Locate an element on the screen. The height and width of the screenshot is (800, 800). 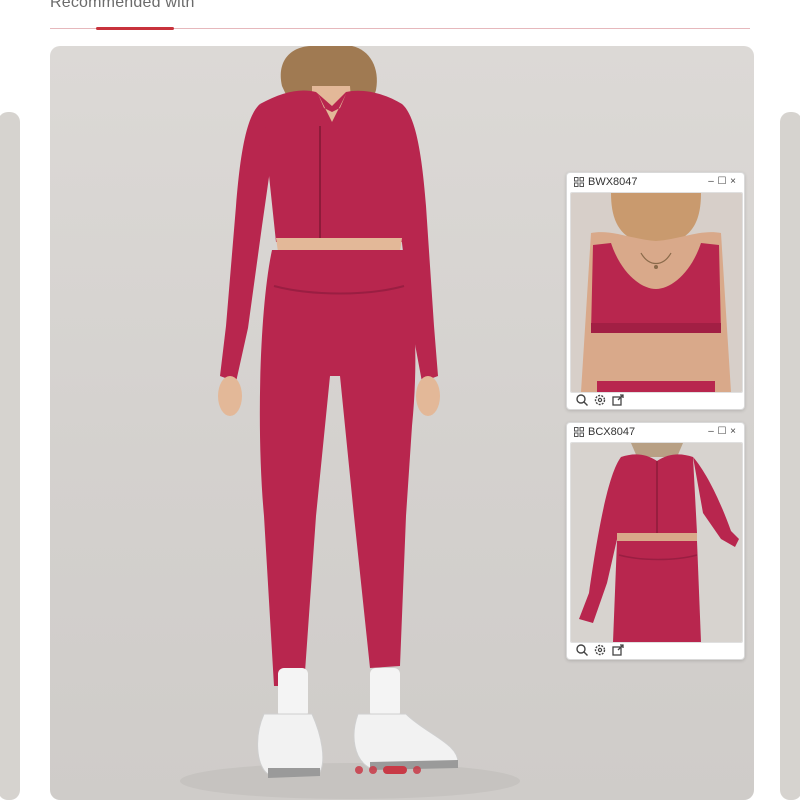
zip-jacket-photo is located at coordinates (656, 542).